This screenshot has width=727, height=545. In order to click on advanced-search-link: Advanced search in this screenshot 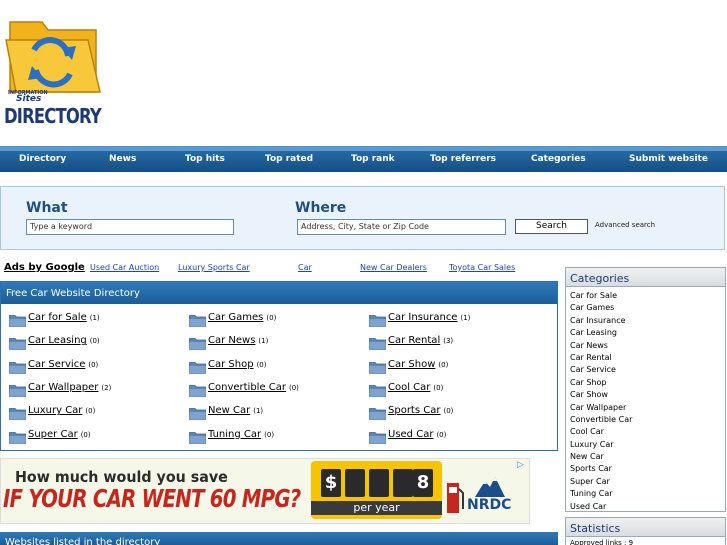, I will do `click(625, 225)`.